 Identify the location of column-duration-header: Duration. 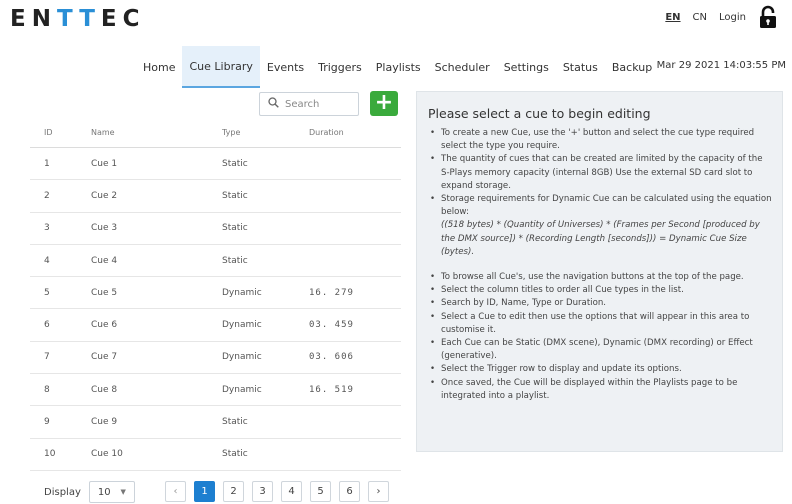
(350, 132).